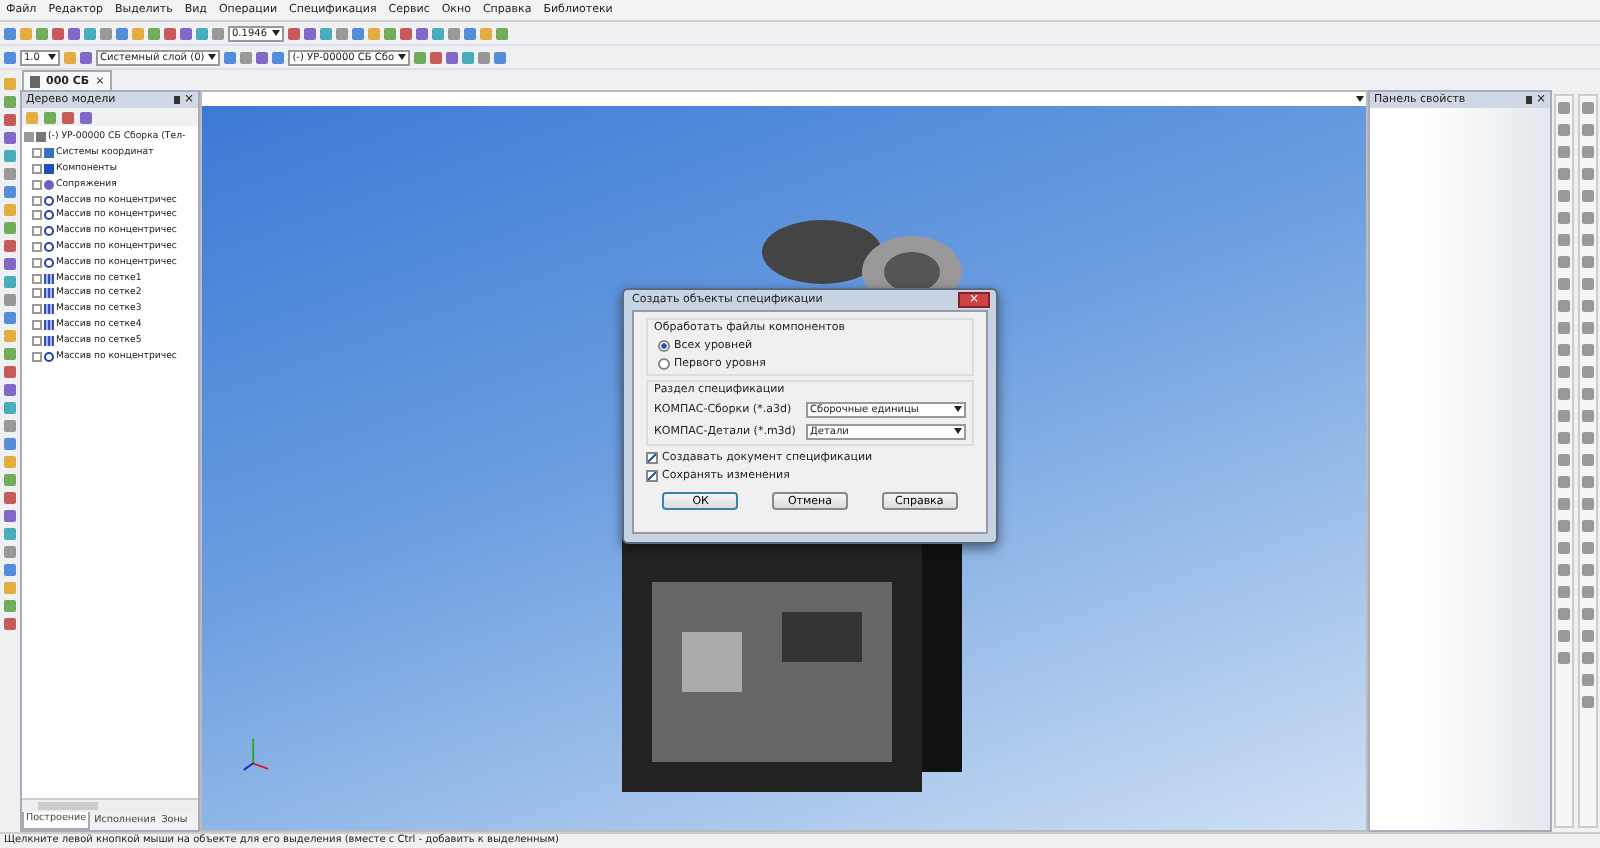  What do you see at coordinates (49, 356) in the screenshot?
I see `ring-icon` at bounding box center [49, 356].